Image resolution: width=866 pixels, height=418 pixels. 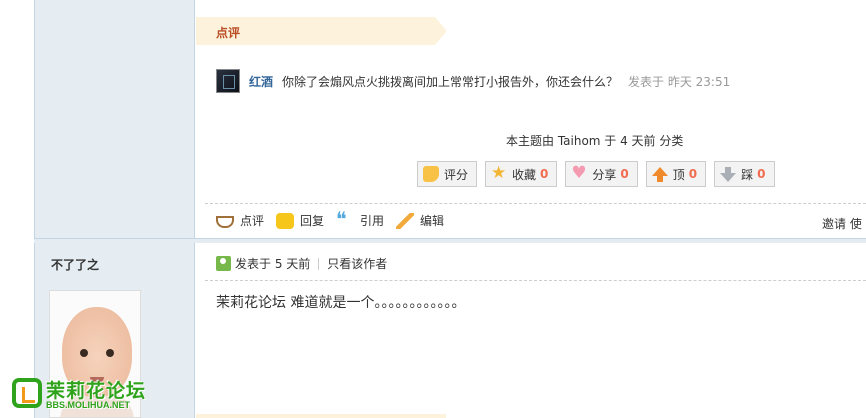 I want to click on invite-link: 邀请 使, so click(x=842, y=223).